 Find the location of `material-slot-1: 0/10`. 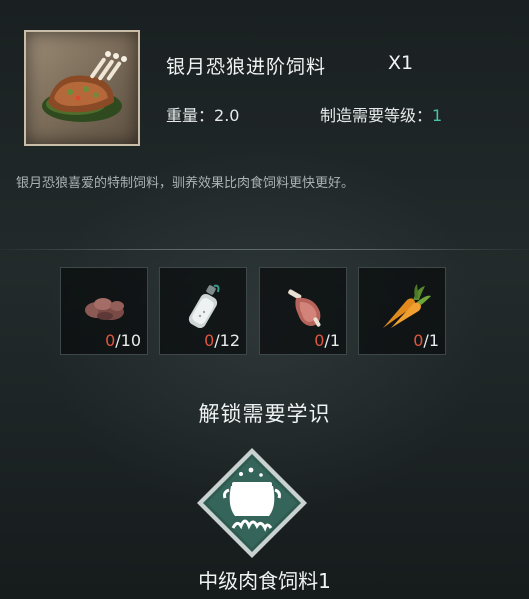

material-slot-1: 0/10 is located at coordinates (104, 311).